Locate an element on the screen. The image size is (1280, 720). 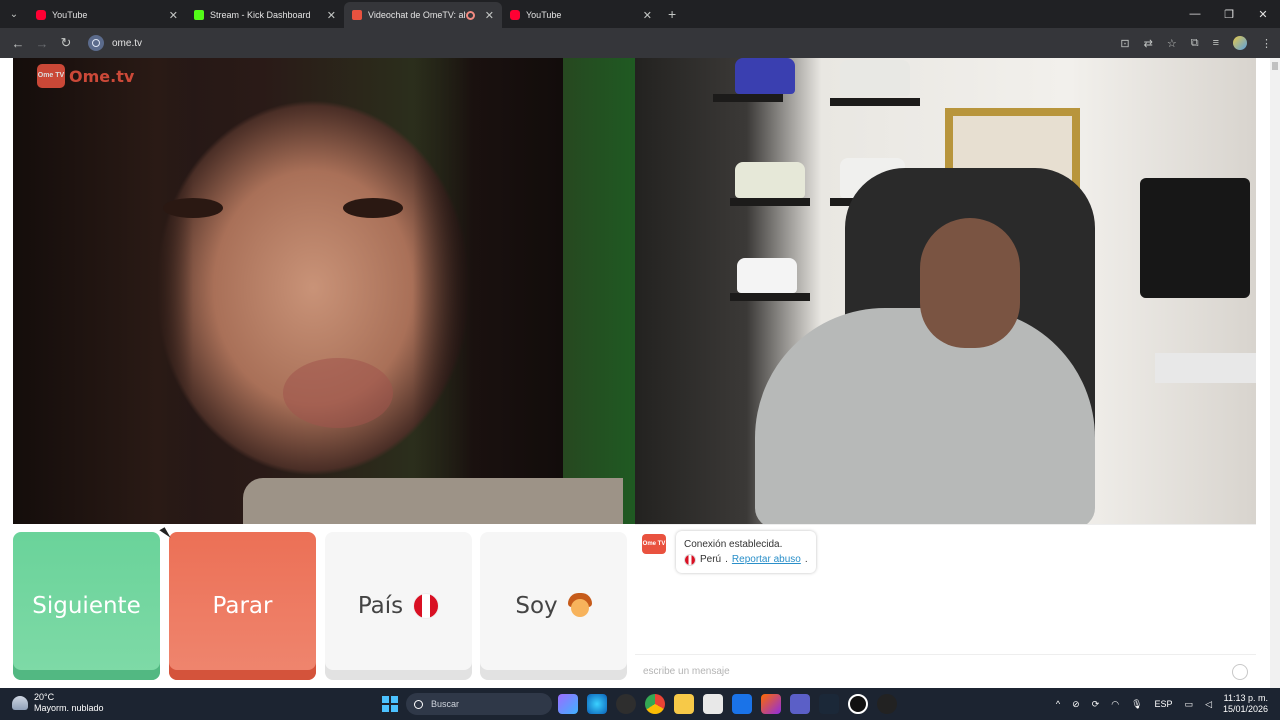
search-placeholder: Buscar is located at coordinates (445, 704).